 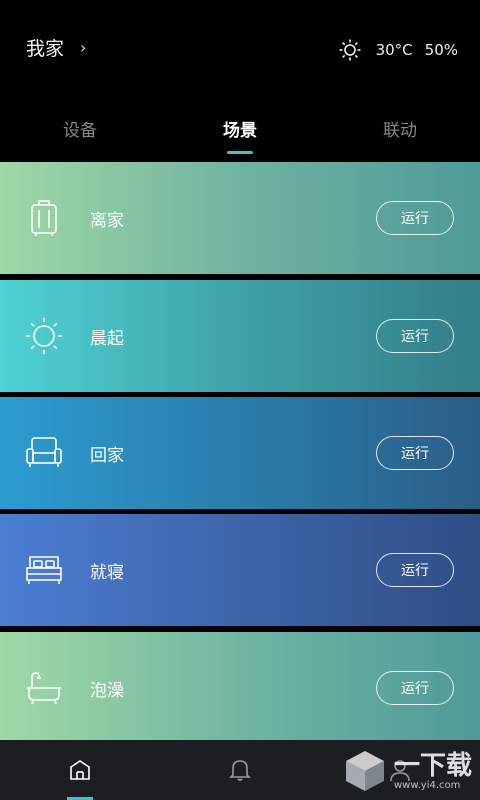 I want to click on luggage-icon, so click(x=44, y=218).